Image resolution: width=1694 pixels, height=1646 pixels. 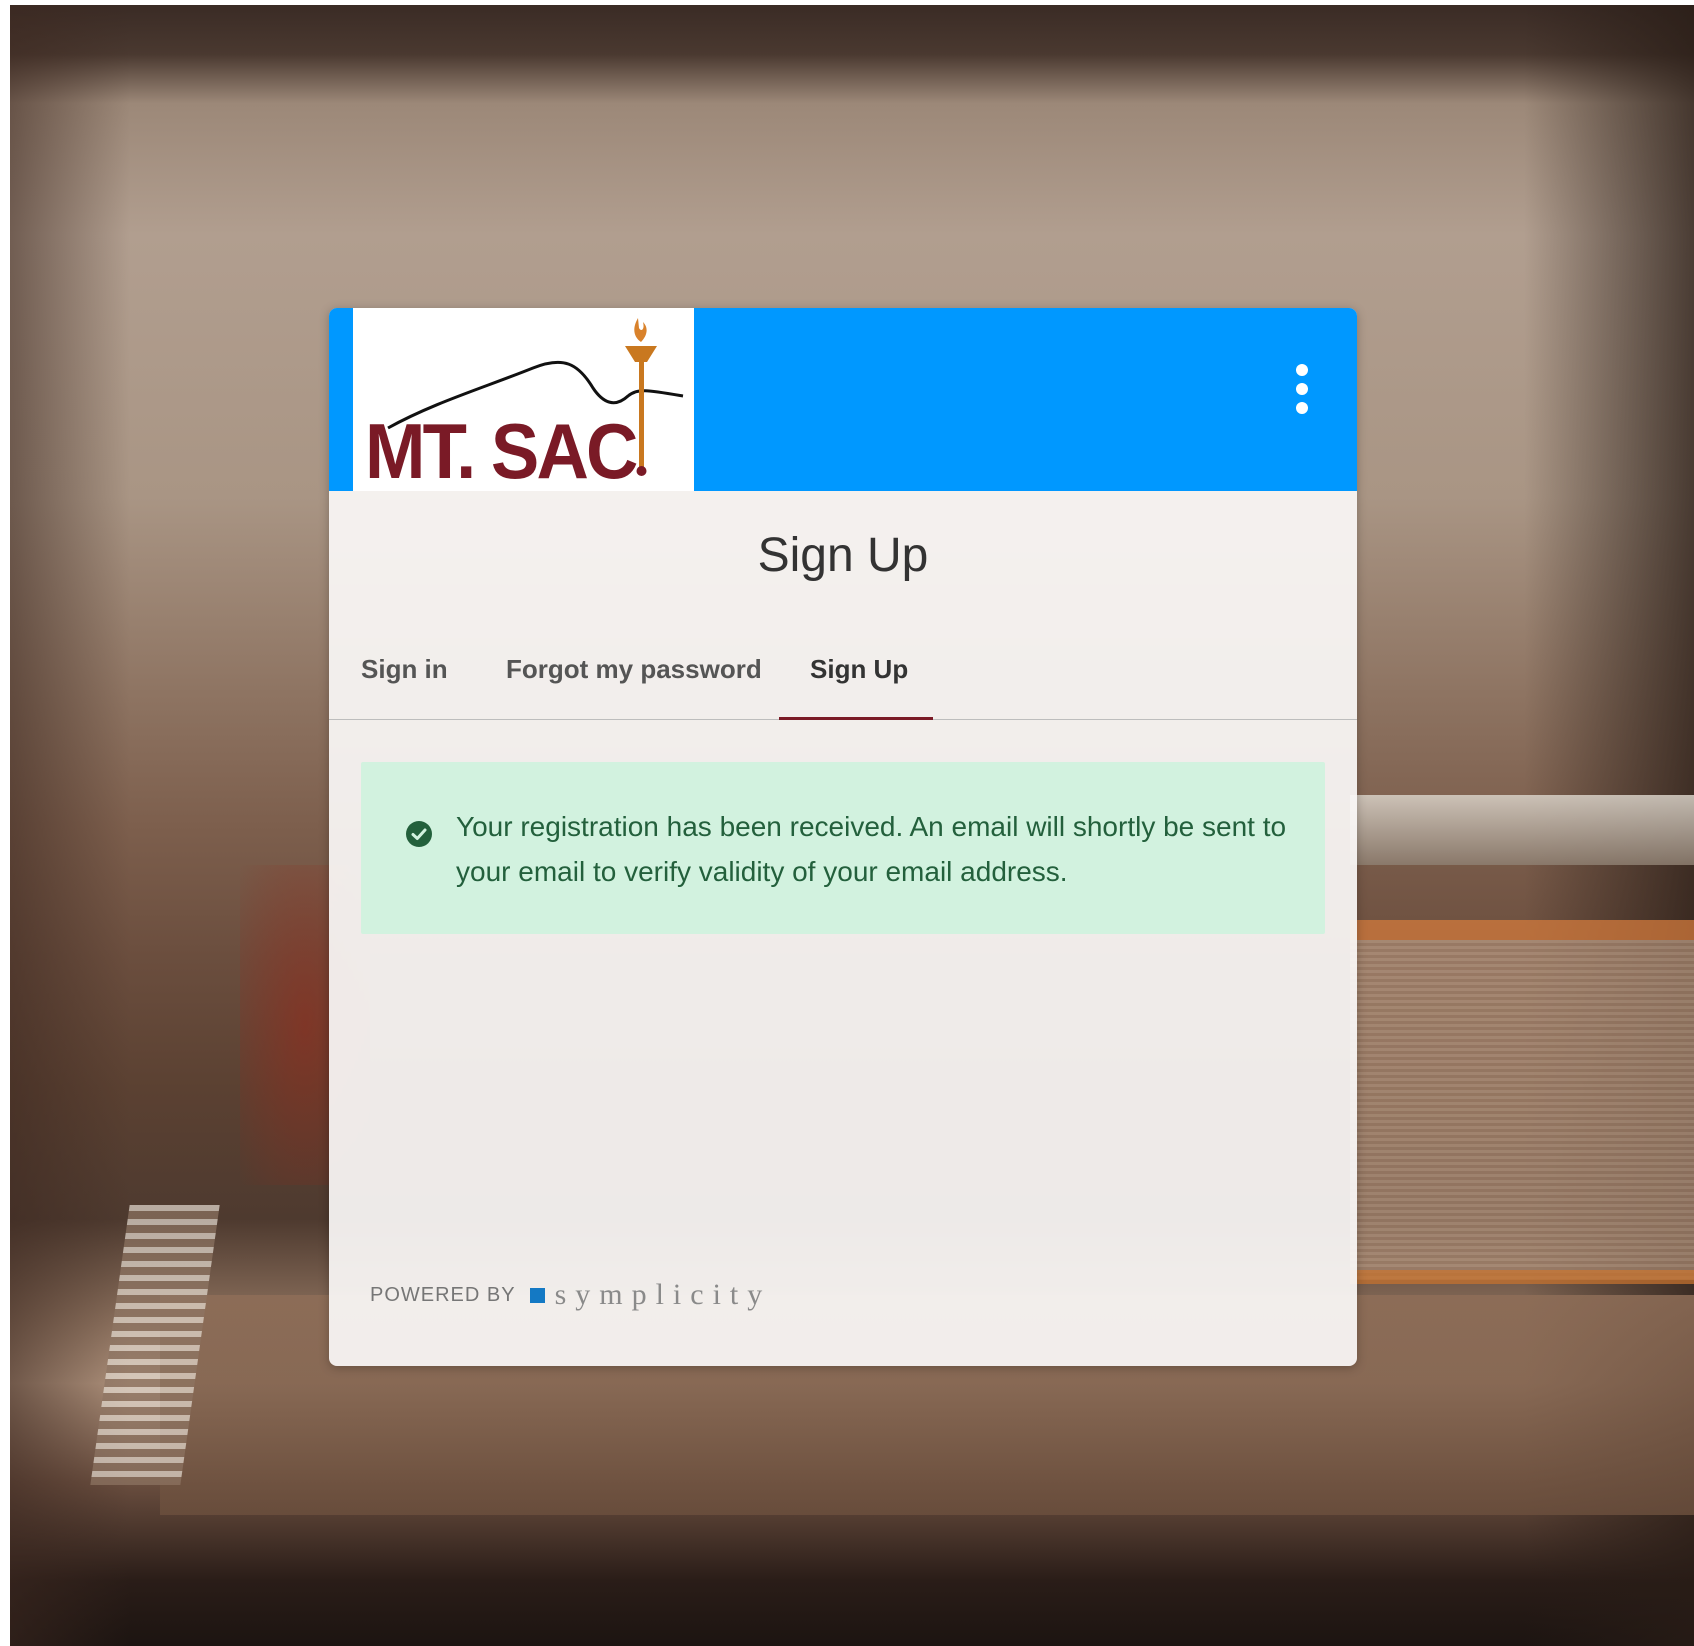 What do you see at coordinates (1302, 390) in the screenshot?
I see `more-vertical-icon` at bounding box center [1302, 390].